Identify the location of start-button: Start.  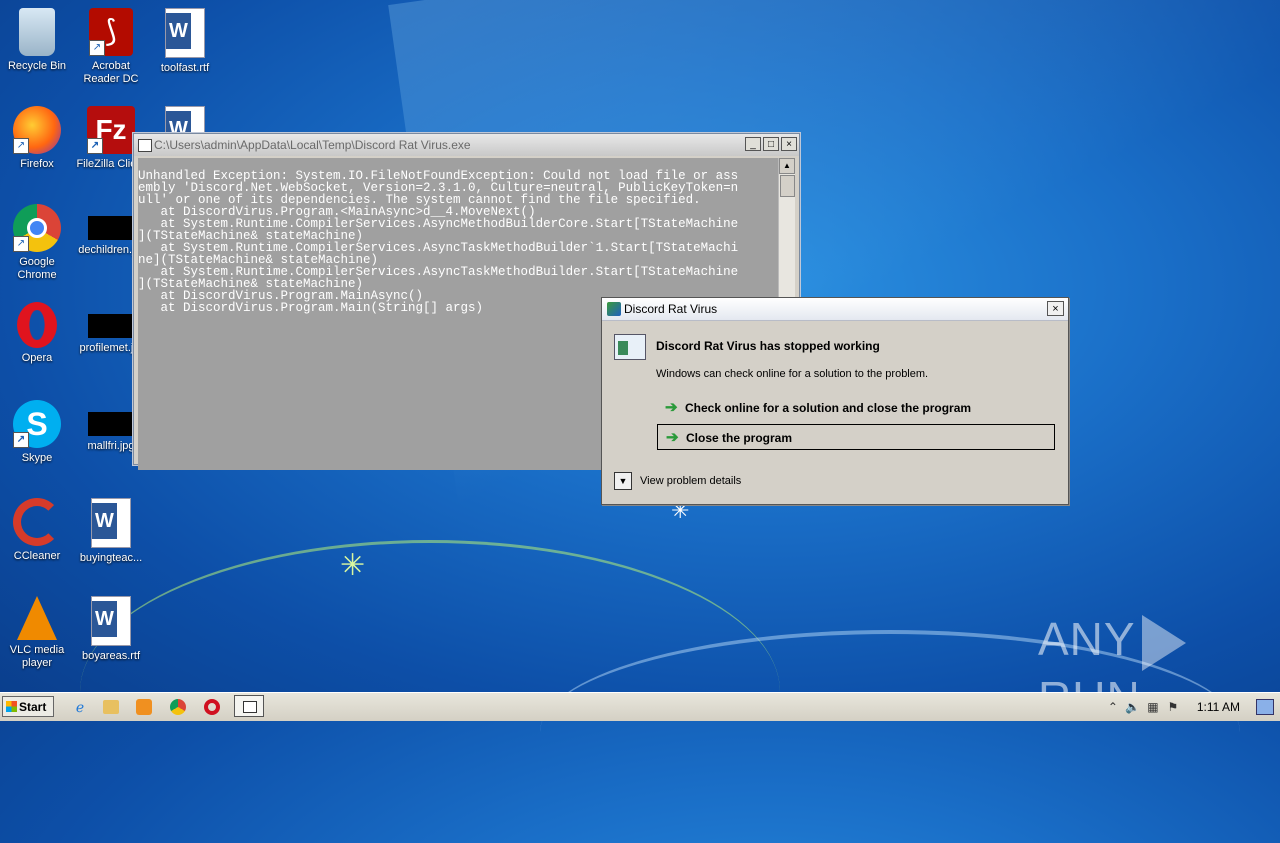
(28, 706).